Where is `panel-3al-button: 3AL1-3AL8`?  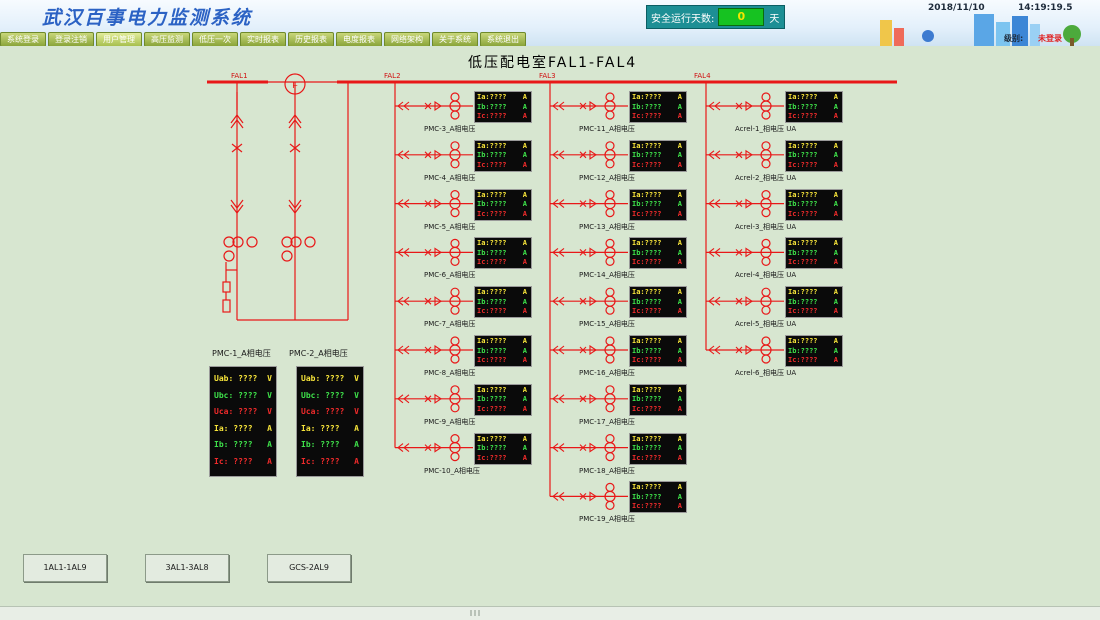 panel-3al-button: 3AL1-3AL8 is located at coordinates (187, 568).